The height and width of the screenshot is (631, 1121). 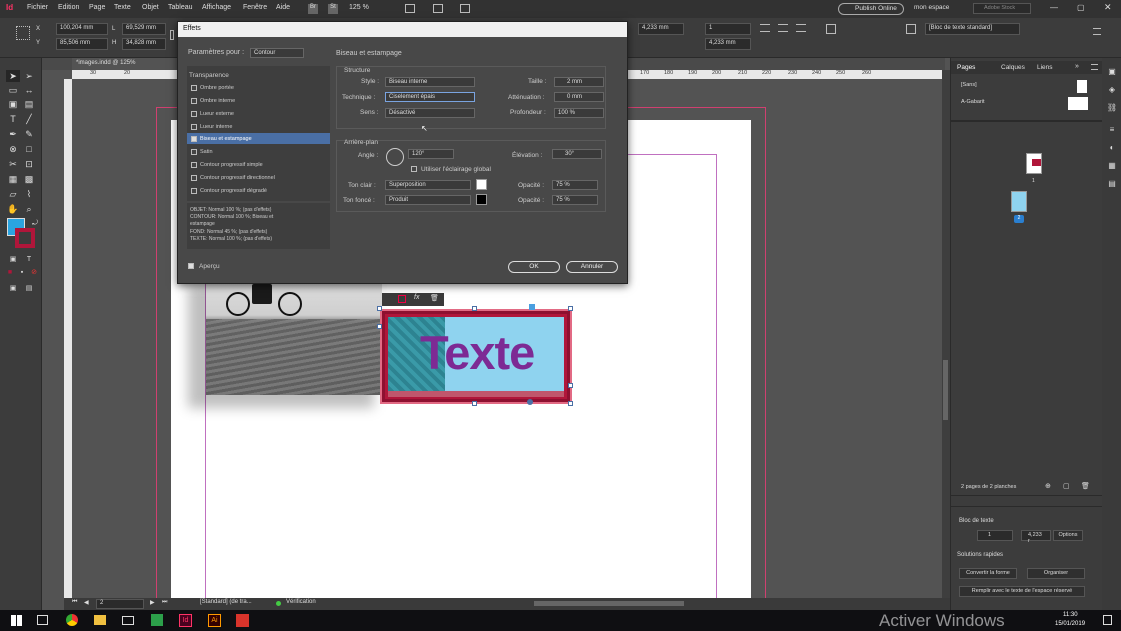 What do you see at coordinates (434, 298) in the screenshot?
I see `delete-icon: 🗑` at bounding box center [434, 298].